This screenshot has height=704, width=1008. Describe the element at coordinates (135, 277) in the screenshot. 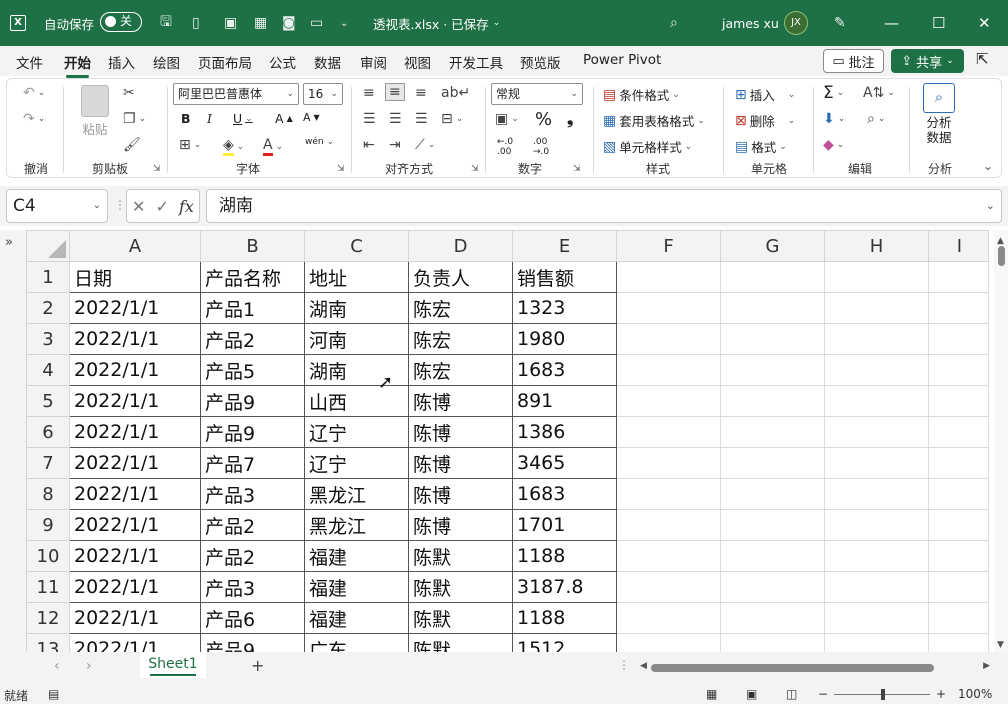

I see `cell: 日期` at that location.